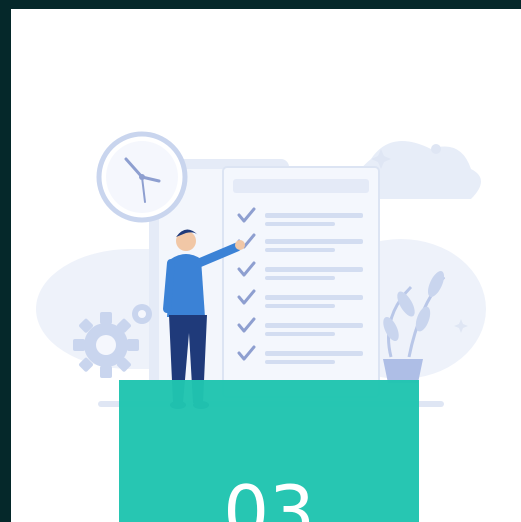  Describe the element at coordinates (269, 496) in the screenshot. I see `step-number: 03` at that location.